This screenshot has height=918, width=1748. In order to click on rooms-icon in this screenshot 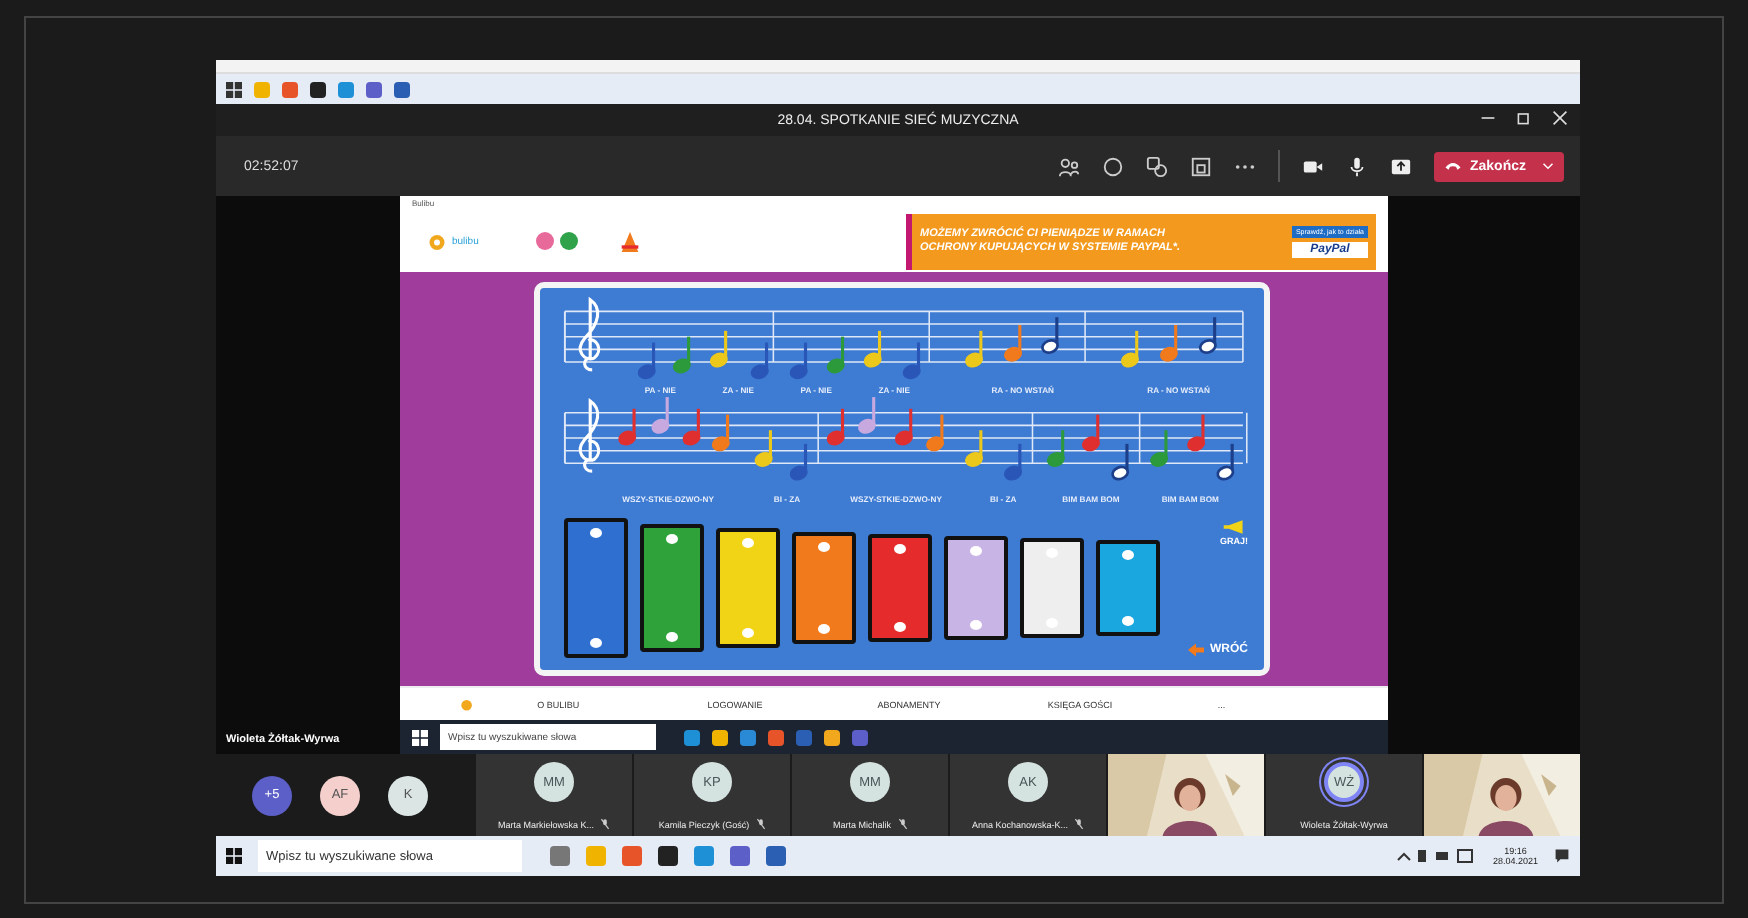, I will do `click(1200, 166)`.